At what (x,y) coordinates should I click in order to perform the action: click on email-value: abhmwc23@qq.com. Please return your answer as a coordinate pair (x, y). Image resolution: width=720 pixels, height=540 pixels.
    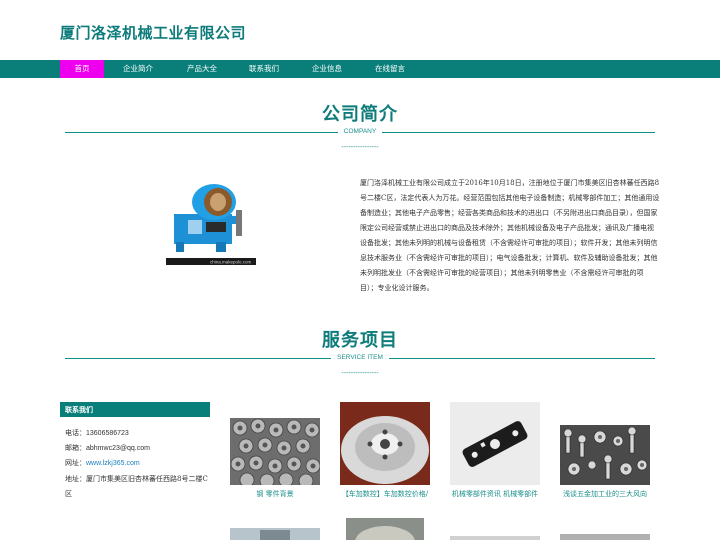
    Looking at the image, I should click on (118, 448).